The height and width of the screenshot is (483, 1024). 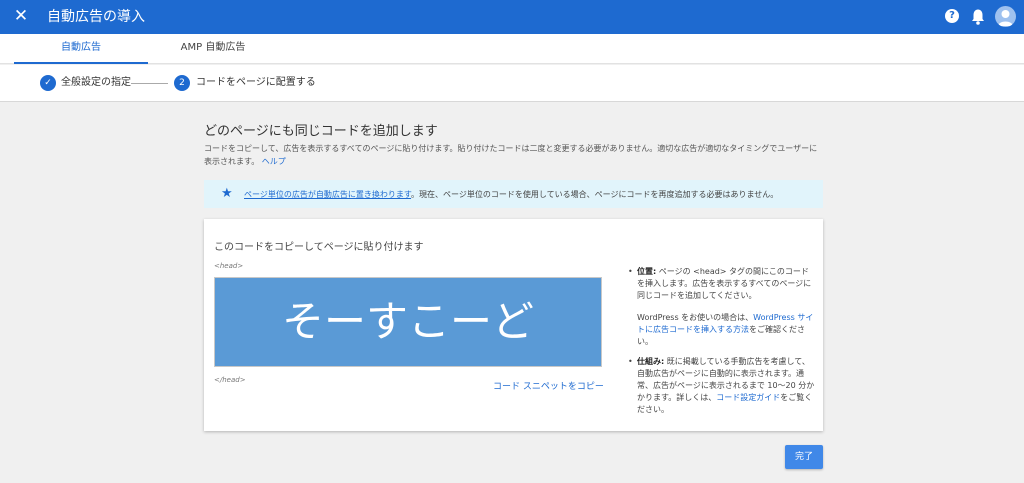 I want to click on copy-snippet-button: コード スニペットをコピー, so click(x=548, y=385).